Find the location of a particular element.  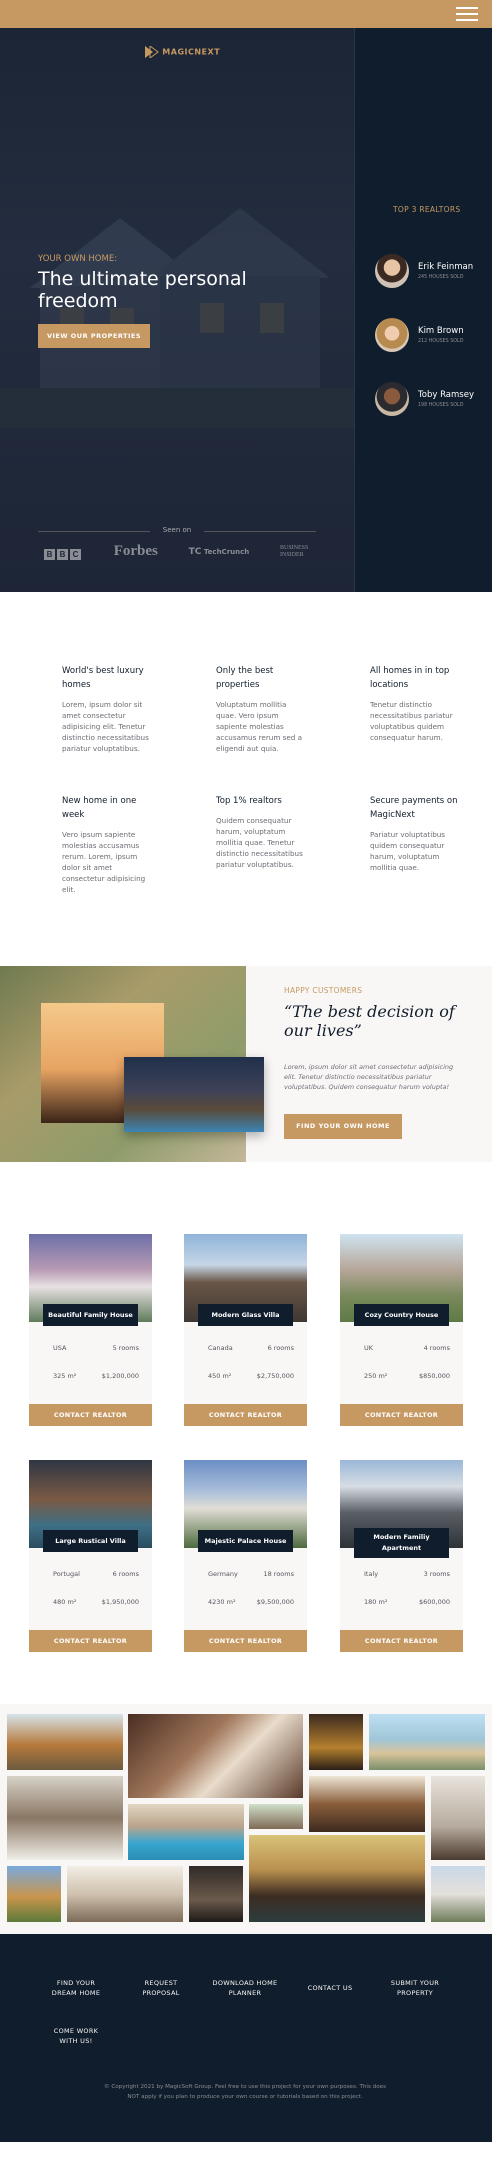

home-price: $9,500,000 is located at coordinates (275, 1602).